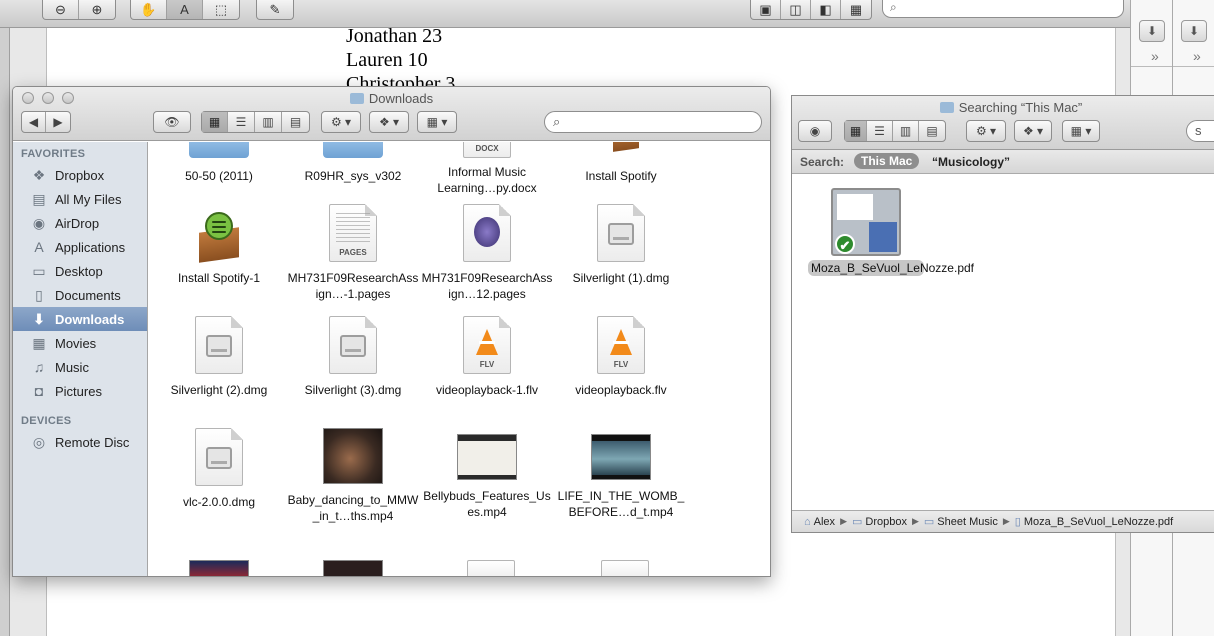 The height and width of the screenshot is (636, 1214). What do you see at coordinates (879, 522) in the screenshot?
I see `path-item-dropbox: ▭ Dropbox` at bounding box center [879, 522].